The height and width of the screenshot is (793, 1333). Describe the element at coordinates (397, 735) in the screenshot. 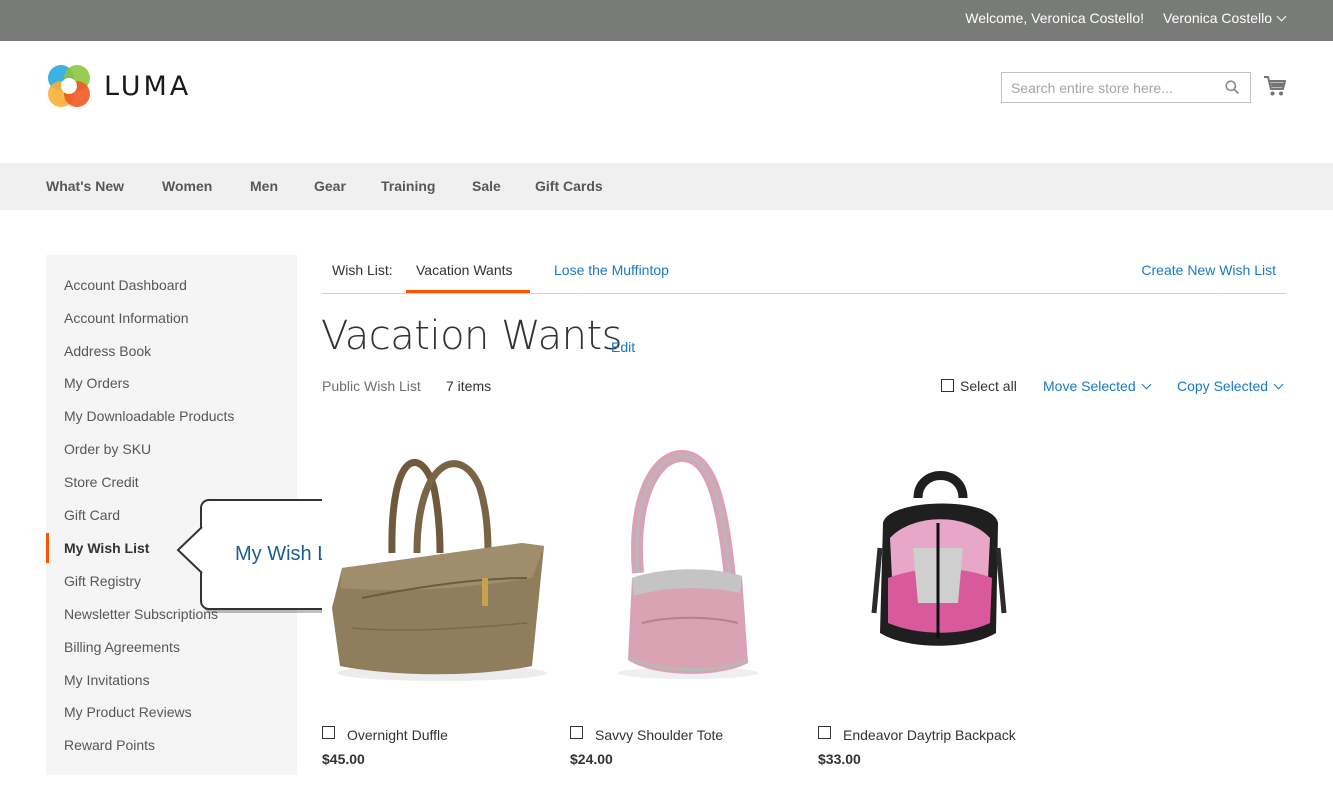

I see `product-name: Overnight Duffle` at that location.